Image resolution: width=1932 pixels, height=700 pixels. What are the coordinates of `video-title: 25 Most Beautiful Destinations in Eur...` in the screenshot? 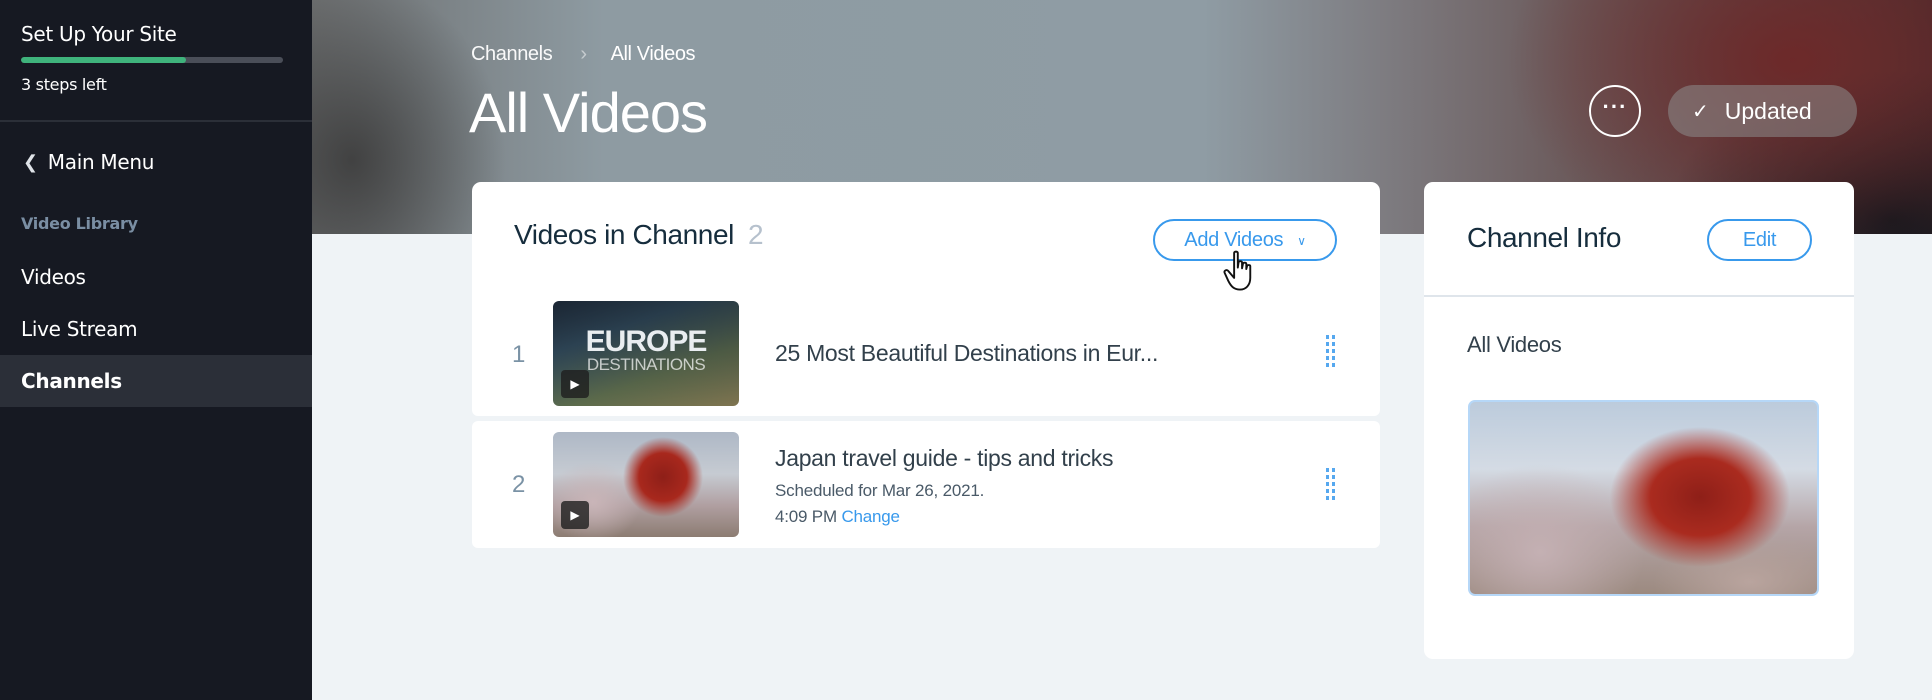 It's located at (966, 353).